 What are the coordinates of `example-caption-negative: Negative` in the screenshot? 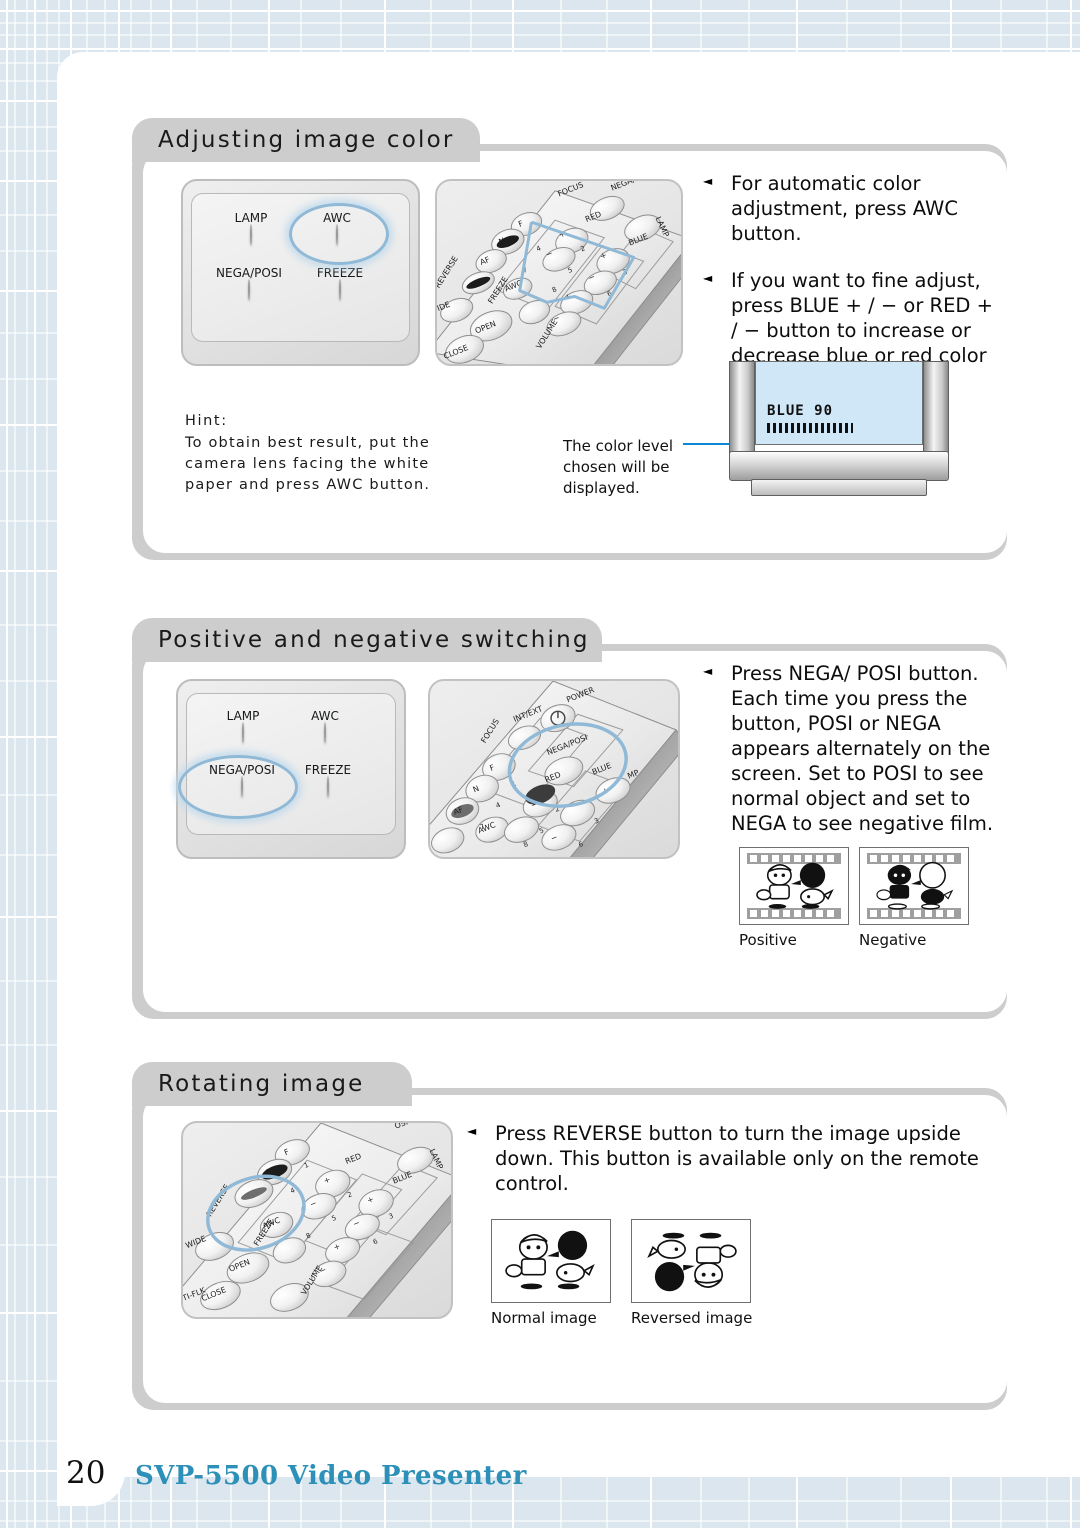 It's located at (893, 940).